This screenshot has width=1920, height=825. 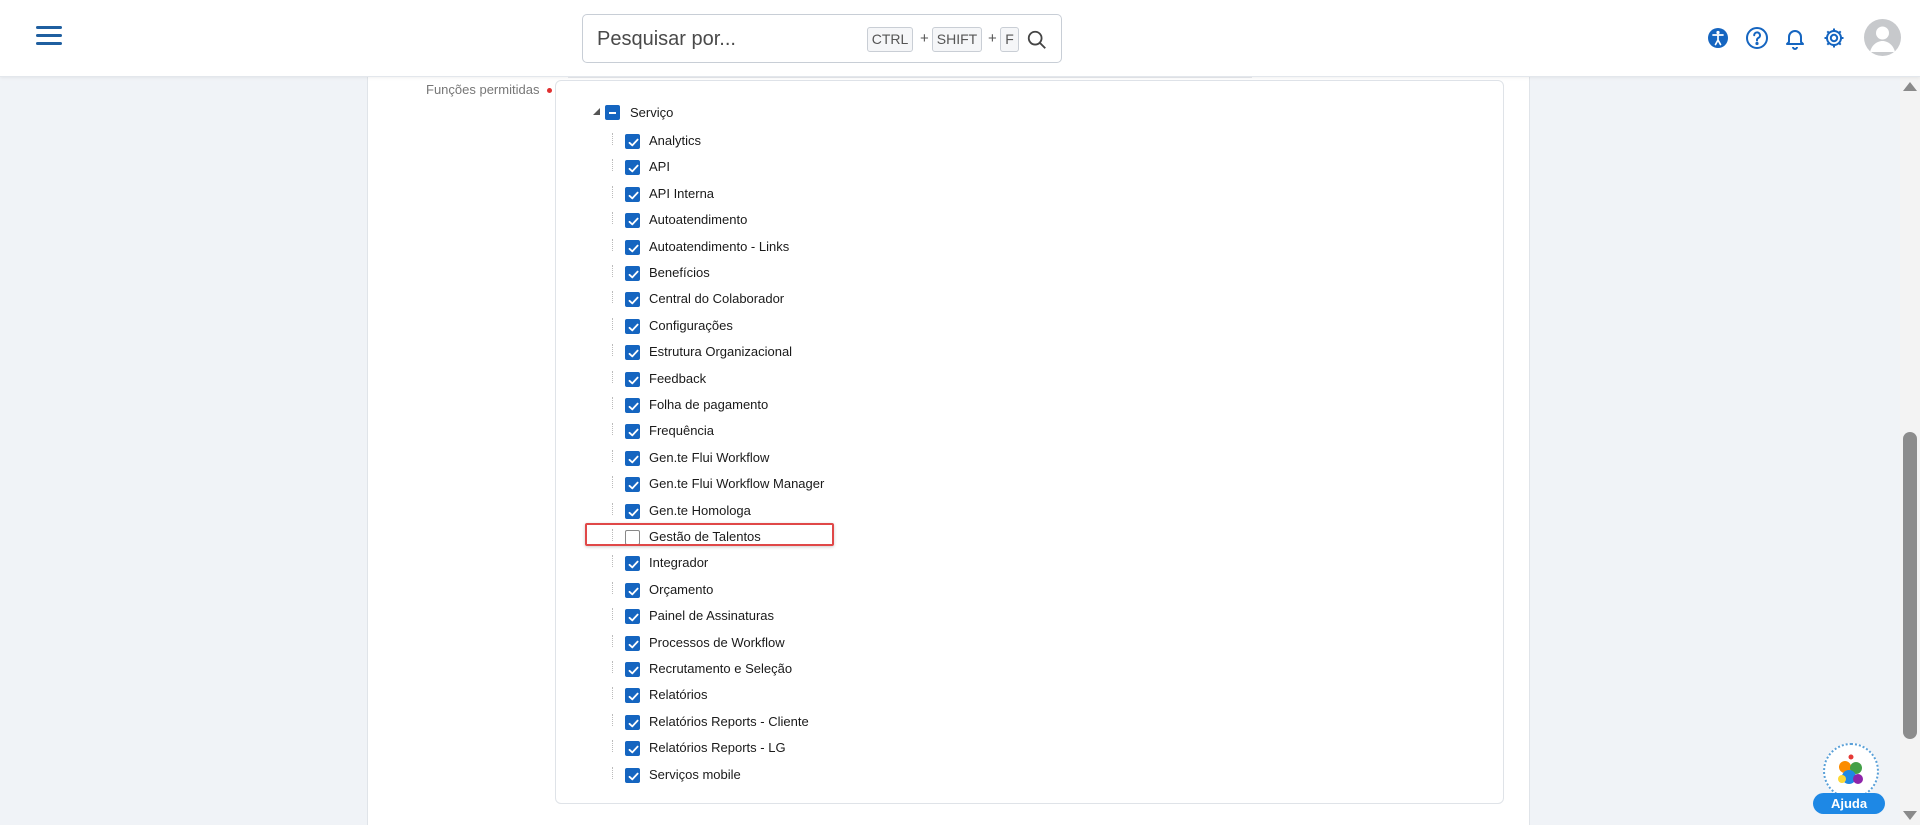 I want to click on tree-item: Feedback, so click(x=762, y=379).